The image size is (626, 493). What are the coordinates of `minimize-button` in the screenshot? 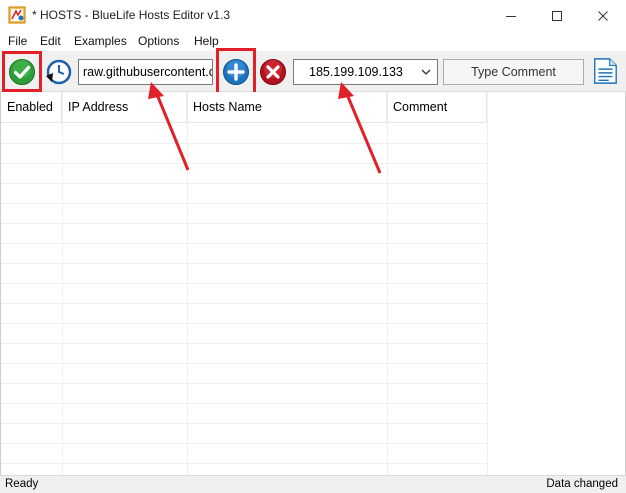 It's located at (511, 15).